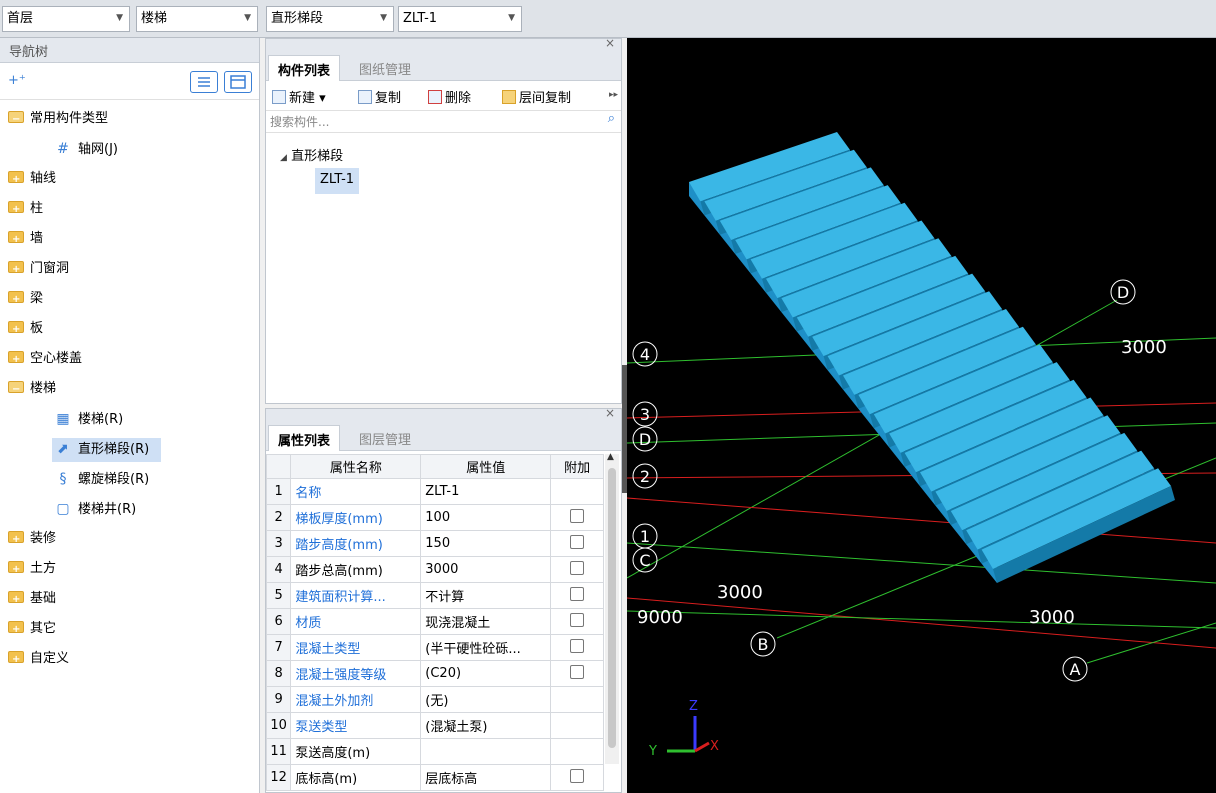  I want to click on property-value: 100, so click(486, 517).